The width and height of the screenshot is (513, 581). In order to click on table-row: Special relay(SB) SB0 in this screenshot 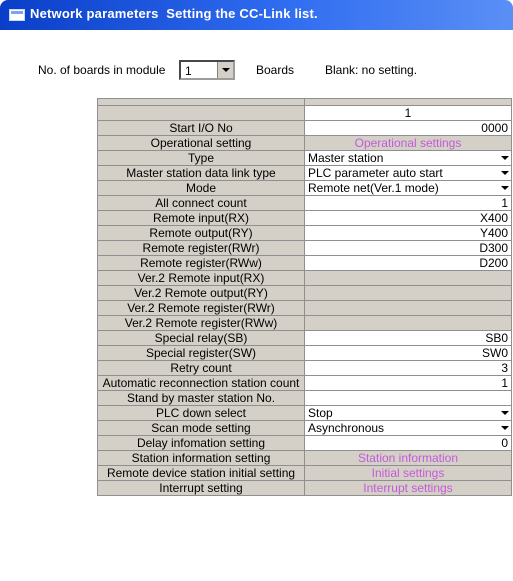, I will do `click(304, 338)`.